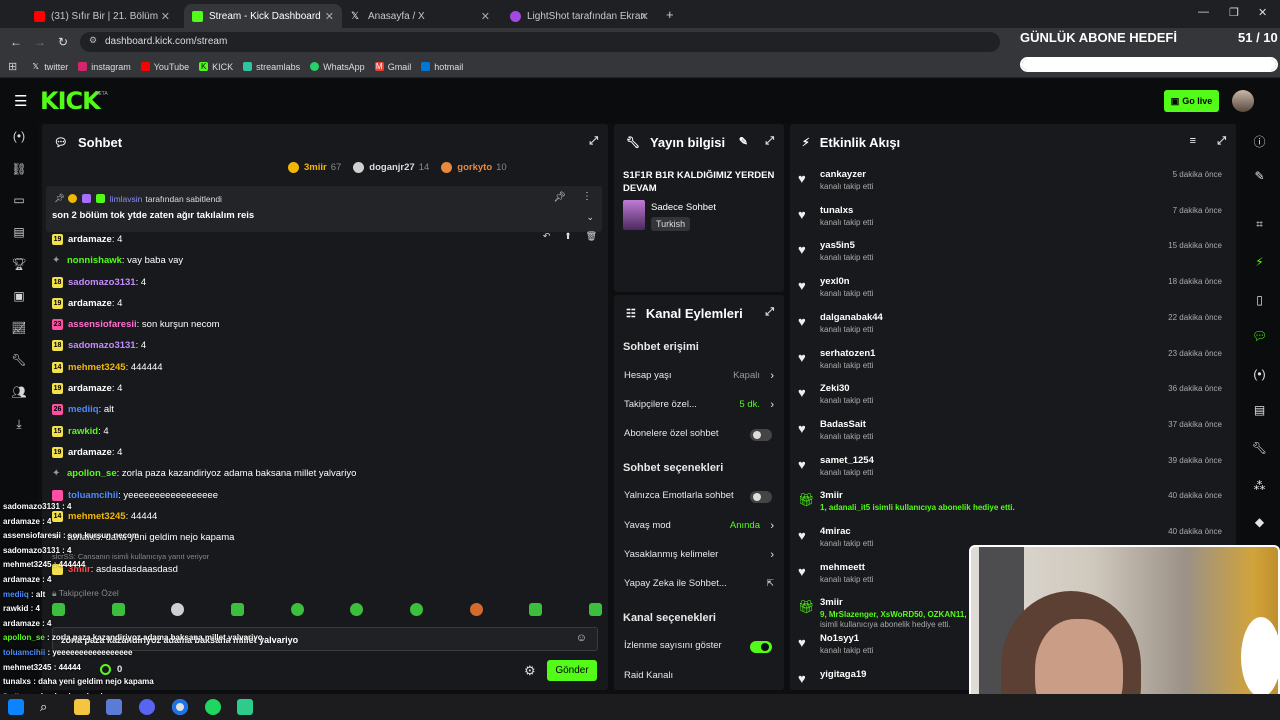  What do you see at coordinates (20, 101) in the screenshot?
I see `hamburger-menu-icon: ☰` at bounding box center [20, 101].